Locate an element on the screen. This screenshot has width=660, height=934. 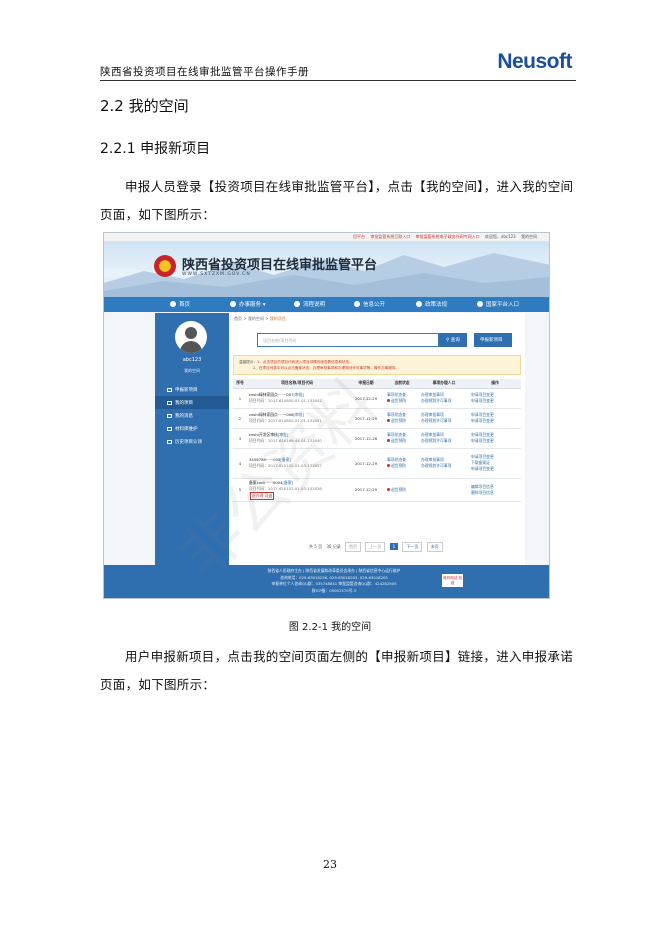
nav-disclosure: 信息公开 is located at coordinates (369, 304).